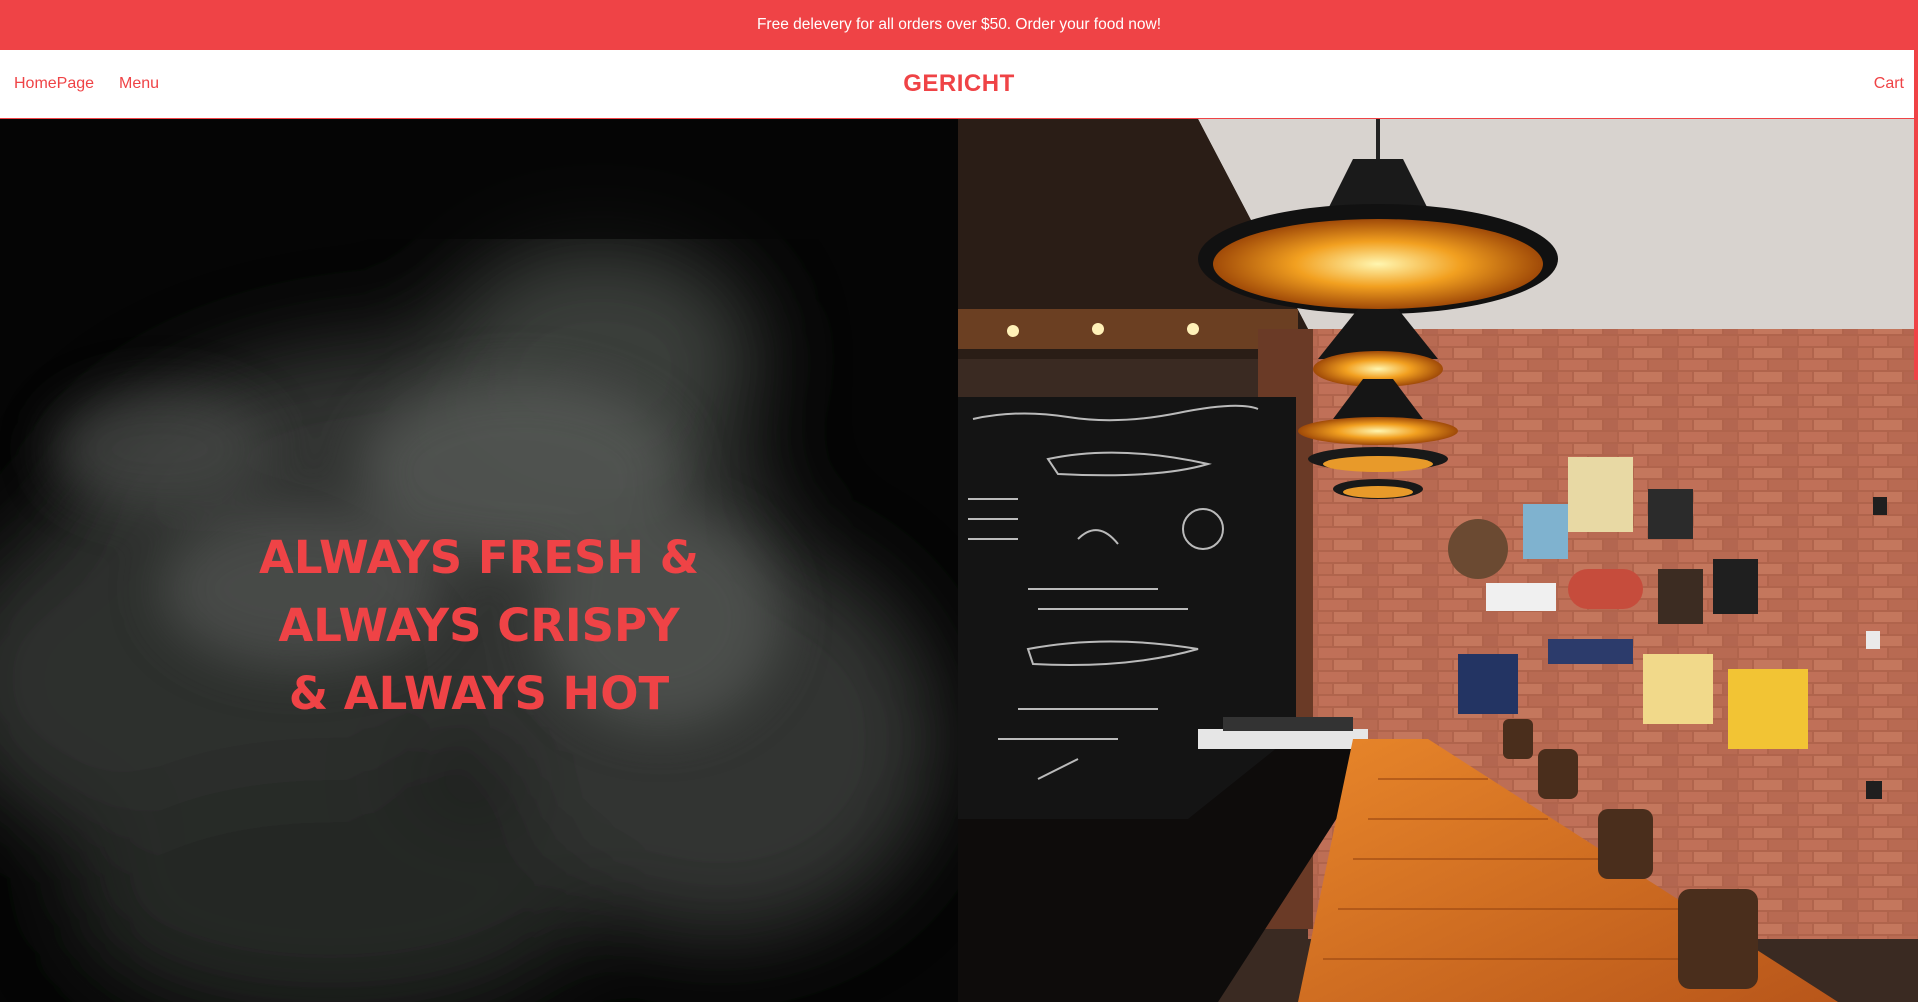 Image resolution: width=1918 pixels, height=1003 pixels. I want to click on top-navbar: HomePage Menu GERICHT Cart, so click(959, 84).